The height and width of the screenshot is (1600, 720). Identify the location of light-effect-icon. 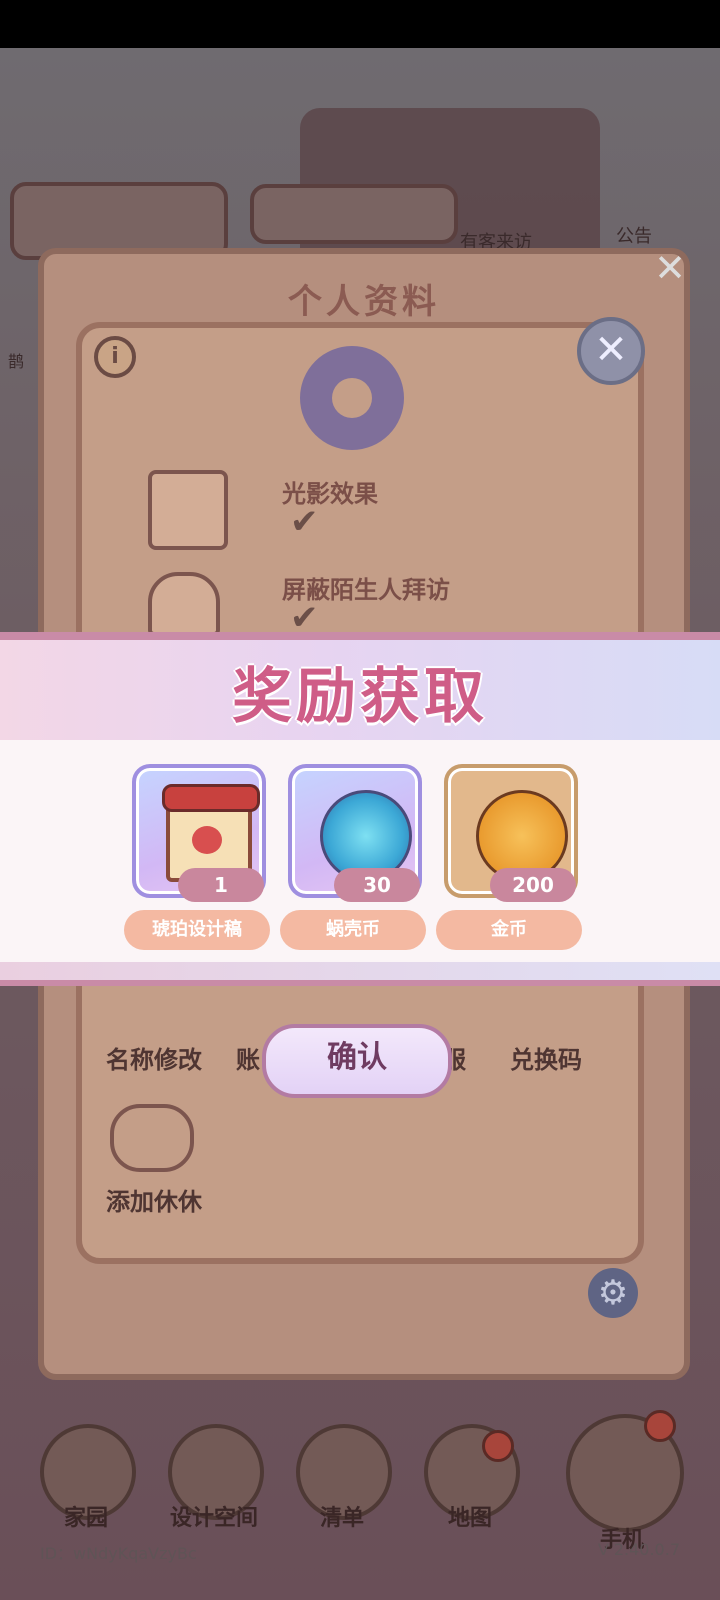
(188, 510).